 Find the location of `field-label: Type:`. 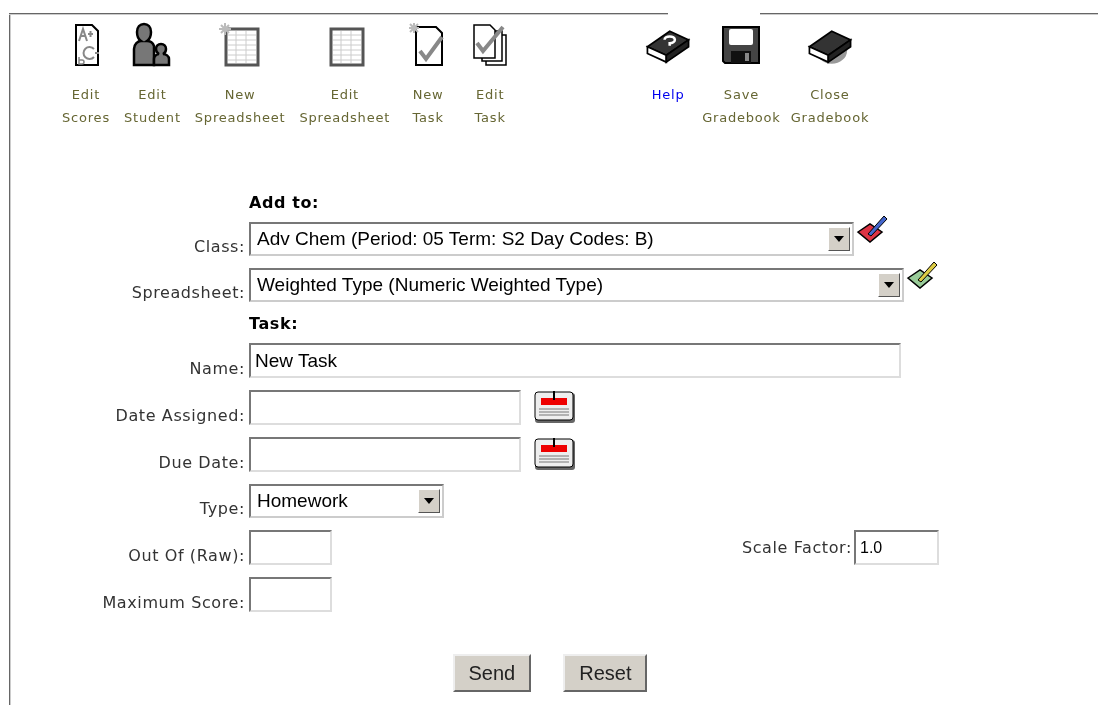

field-label: Type: is located at coordinates (221, 508).